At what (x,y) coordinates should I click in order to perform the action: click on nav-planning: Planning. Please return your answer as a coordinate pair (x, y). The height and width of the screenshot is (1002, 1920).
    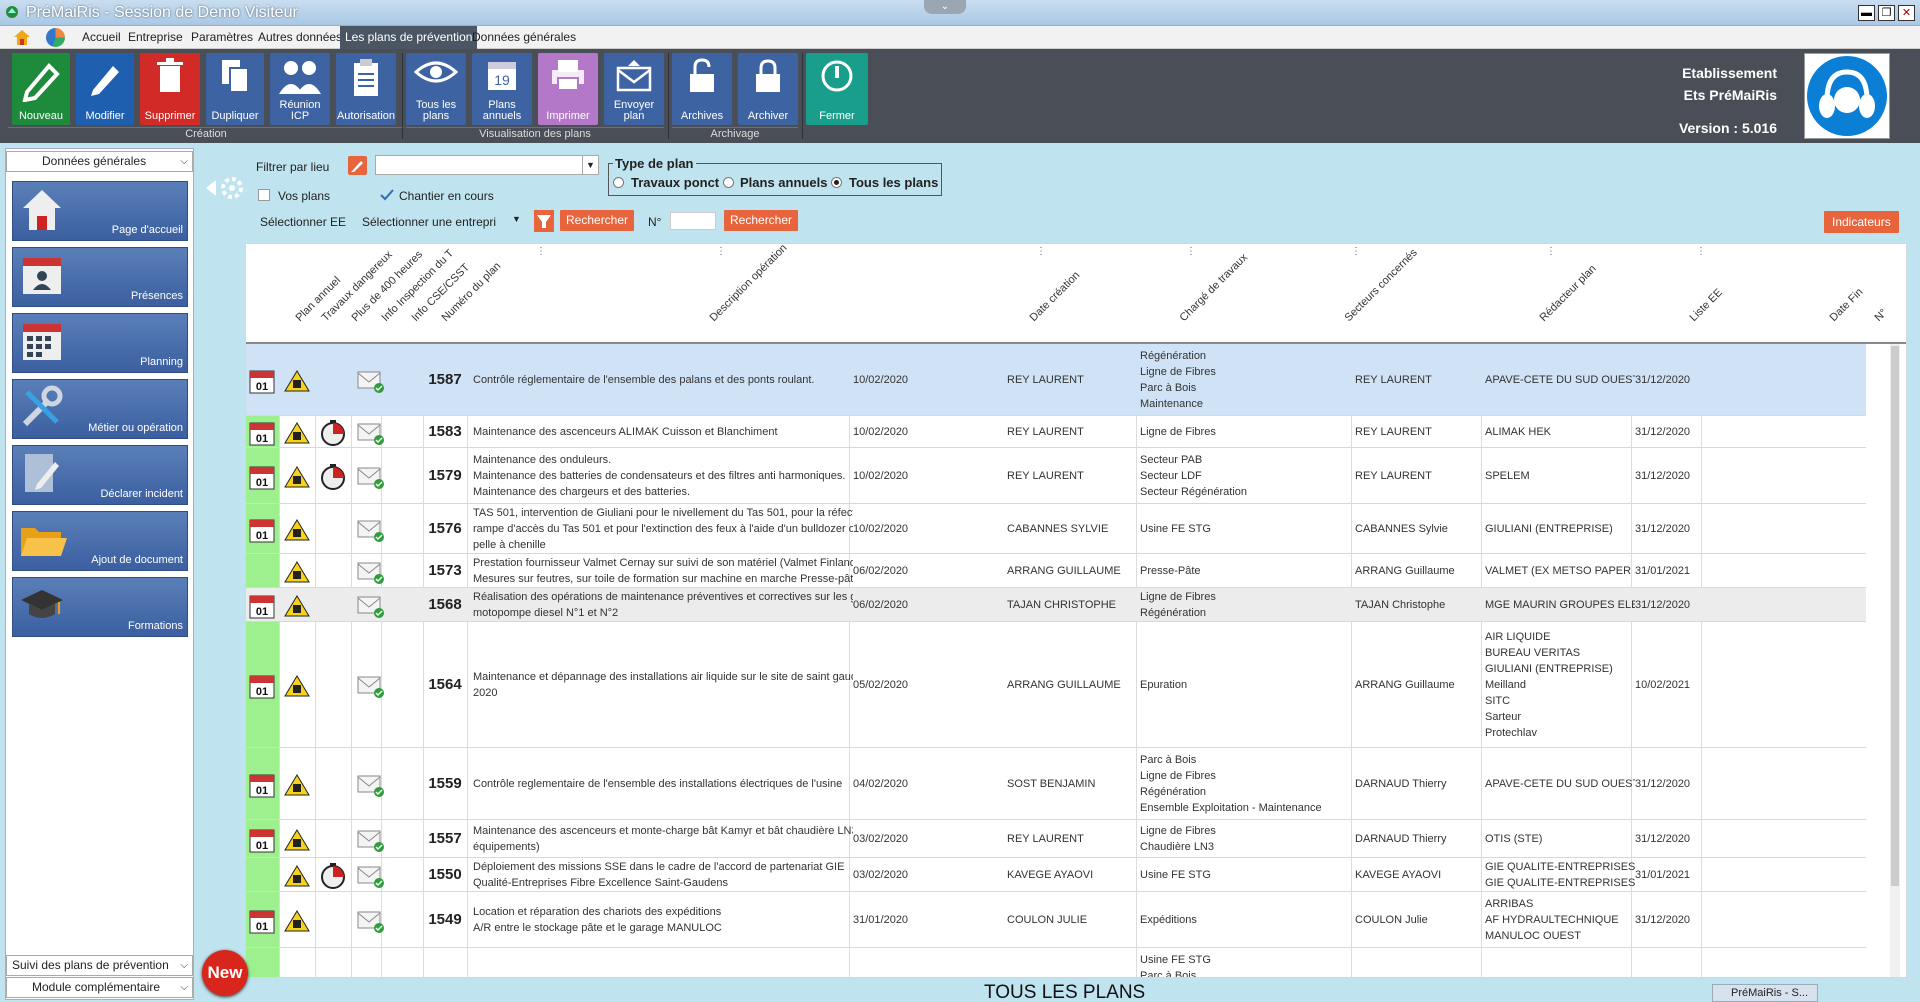
    Looking at the image, I should click on (100, 343).